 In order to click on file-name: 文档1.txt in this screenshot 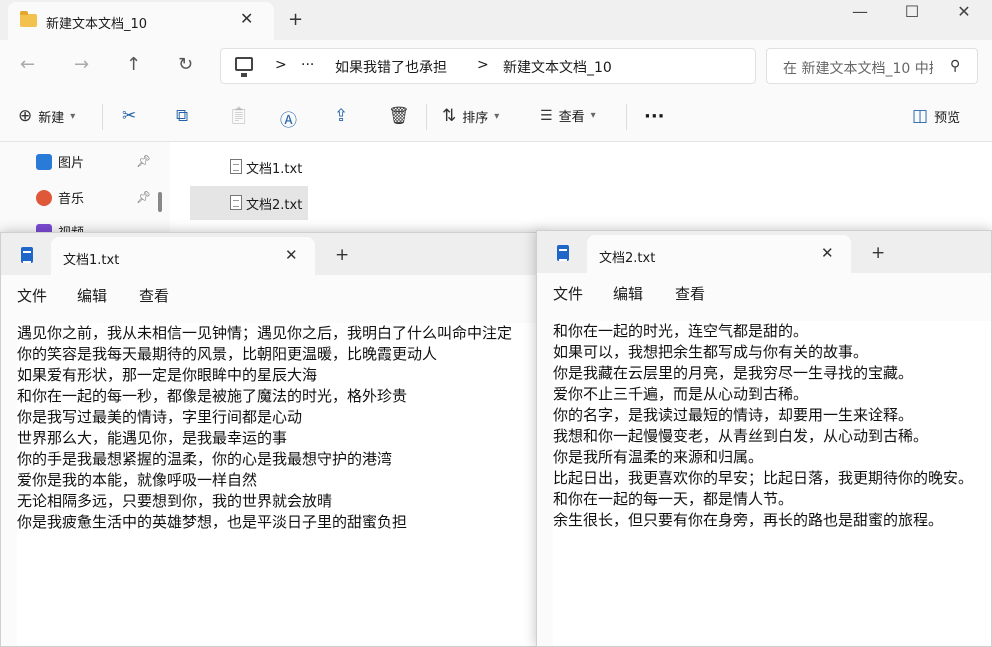, I will do `click(274, 169)`.